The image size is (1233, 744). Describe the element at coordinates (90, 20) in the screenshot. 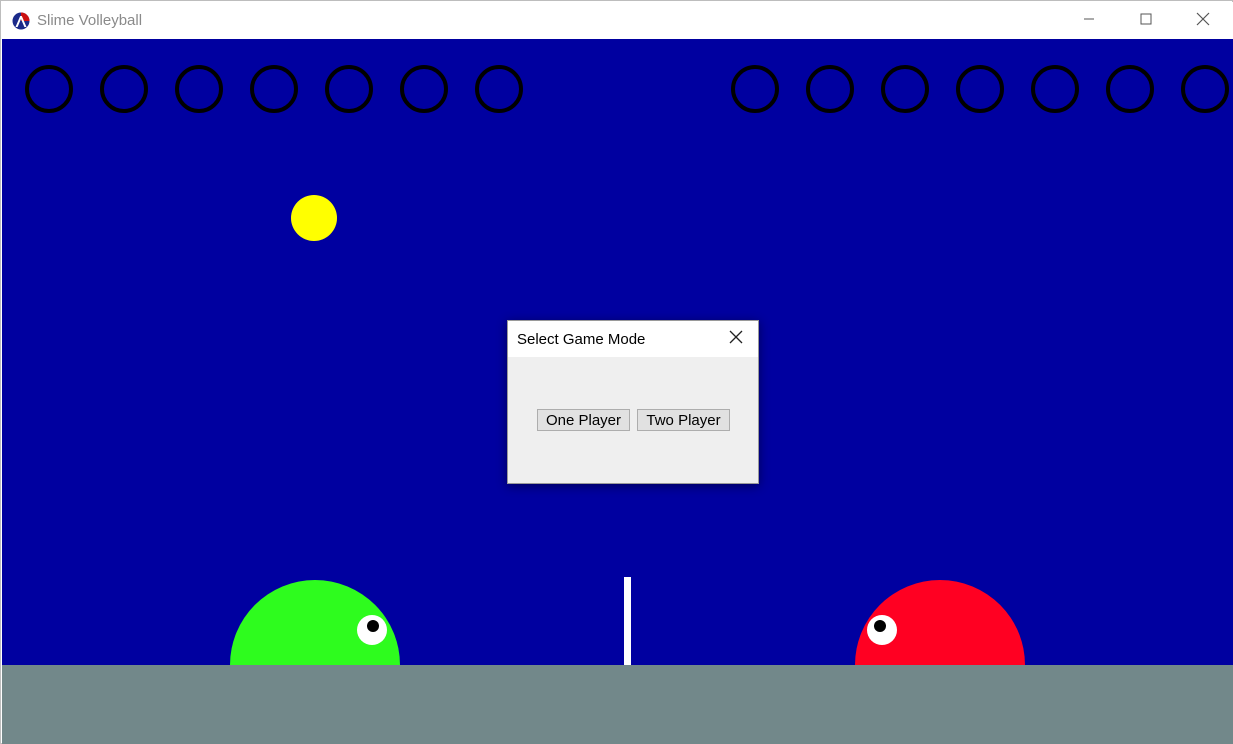

I see `window-title: Slime Volleyball` at that location.